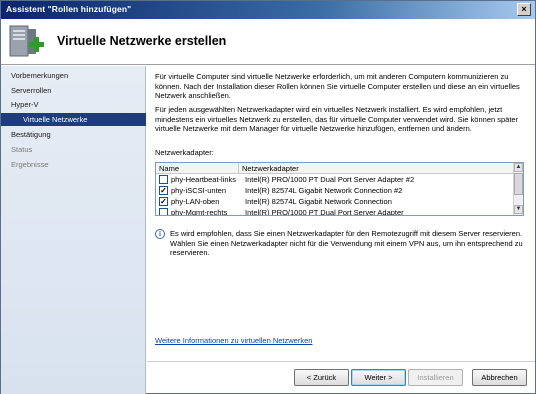  What do you see at coordinates (199, 212) in the screenshot?
I see `adapter-name: phy-Mgmt-rechts` at bounding box center [199, 212].